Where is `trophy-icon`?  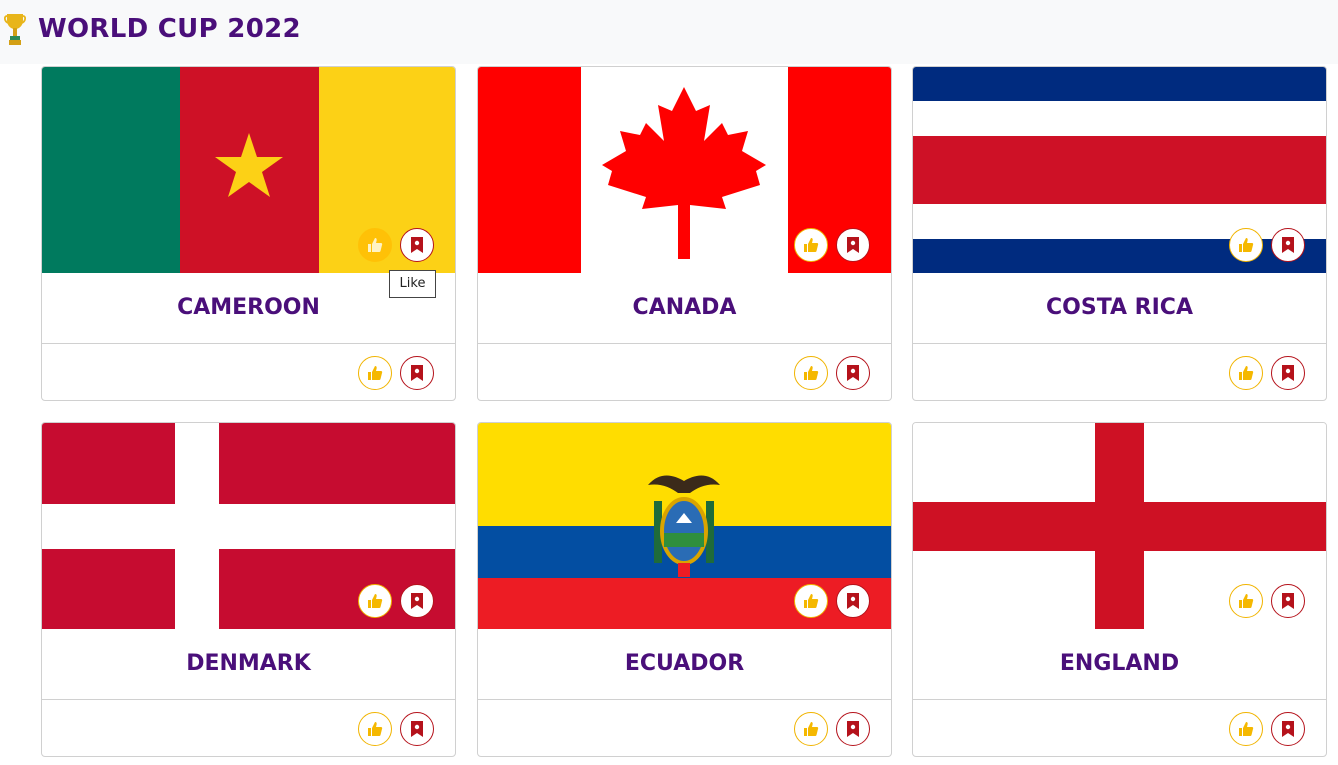 trophy-icon is located at coordinates (15, 29).